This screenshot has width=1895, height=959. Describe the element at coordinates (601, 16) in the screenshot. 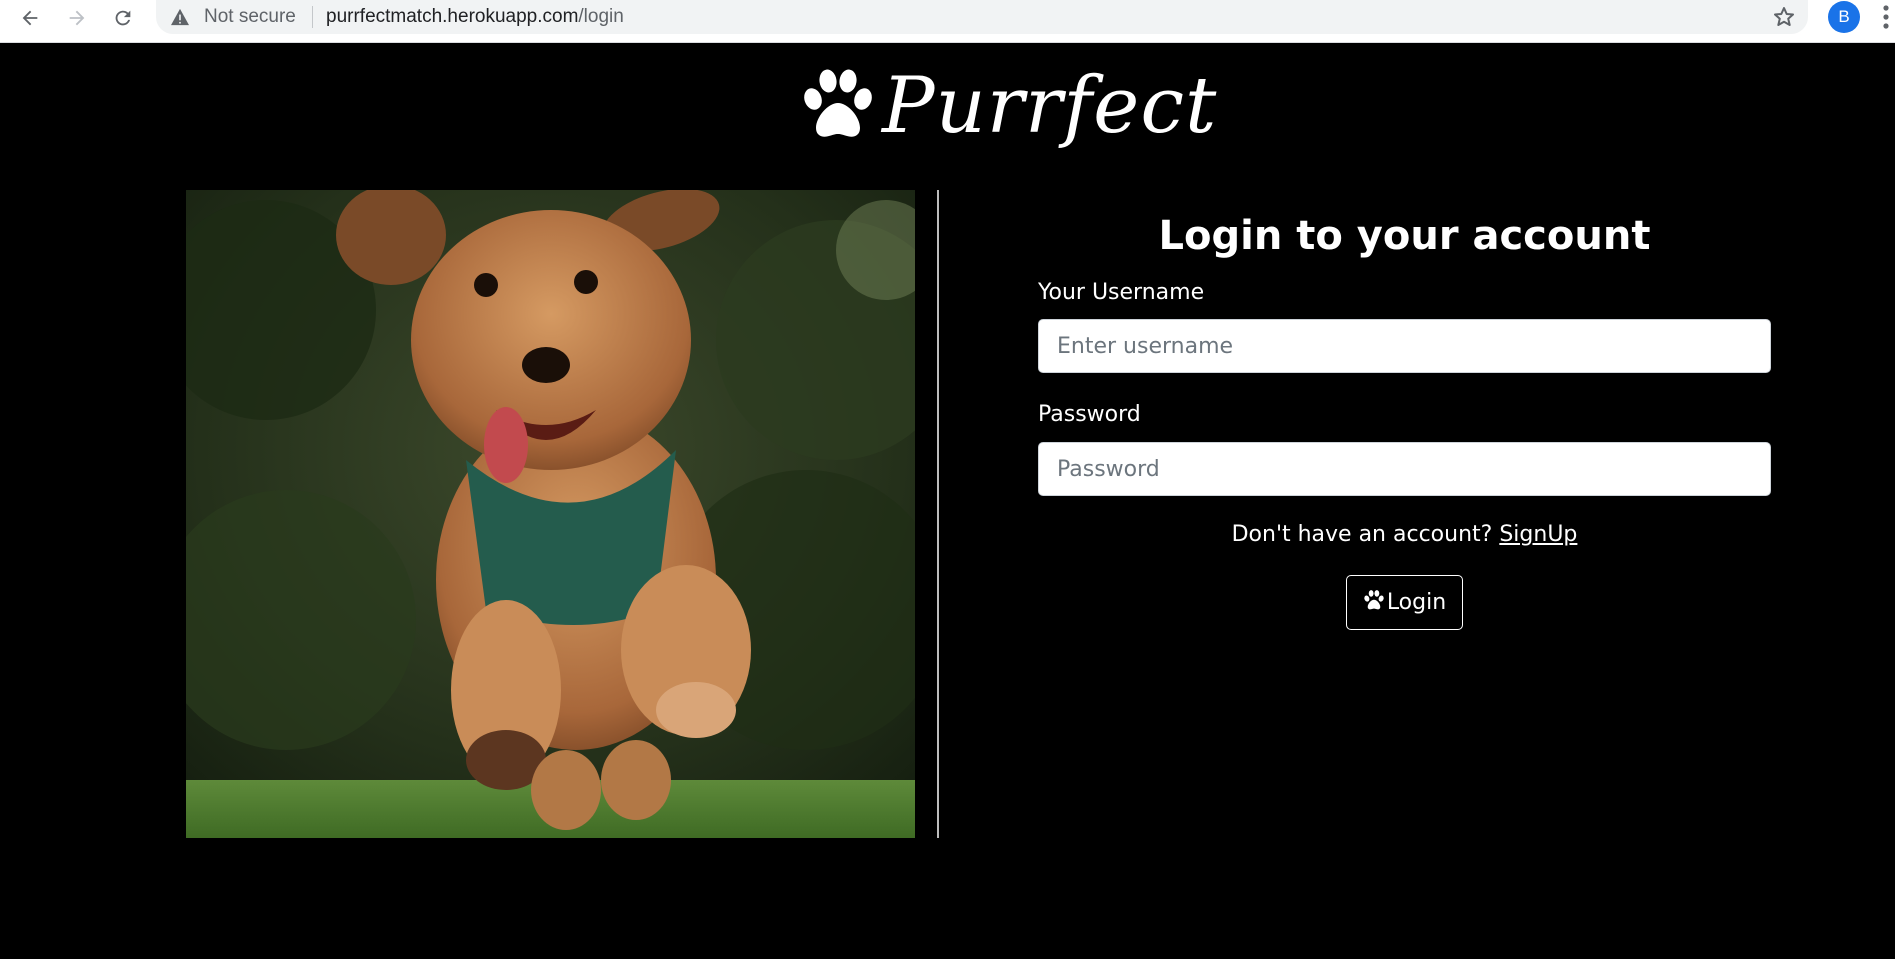

I see `url-path: /login` at that location.